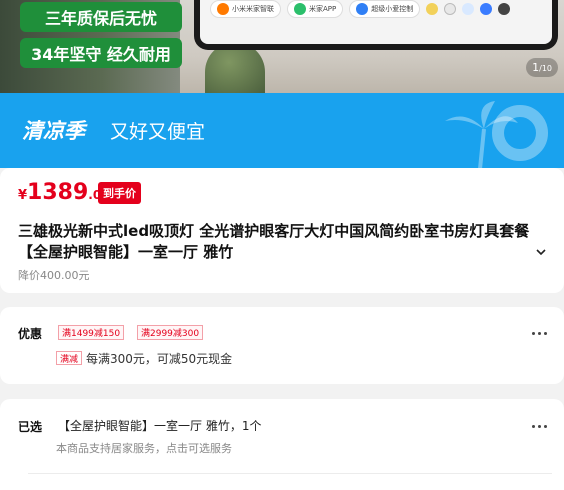 This screenshot has width=564, height=490. Describe the element at coordinates (91, 332) in the screenshot. I see `coupon-tag: 满1499减150` at that location.